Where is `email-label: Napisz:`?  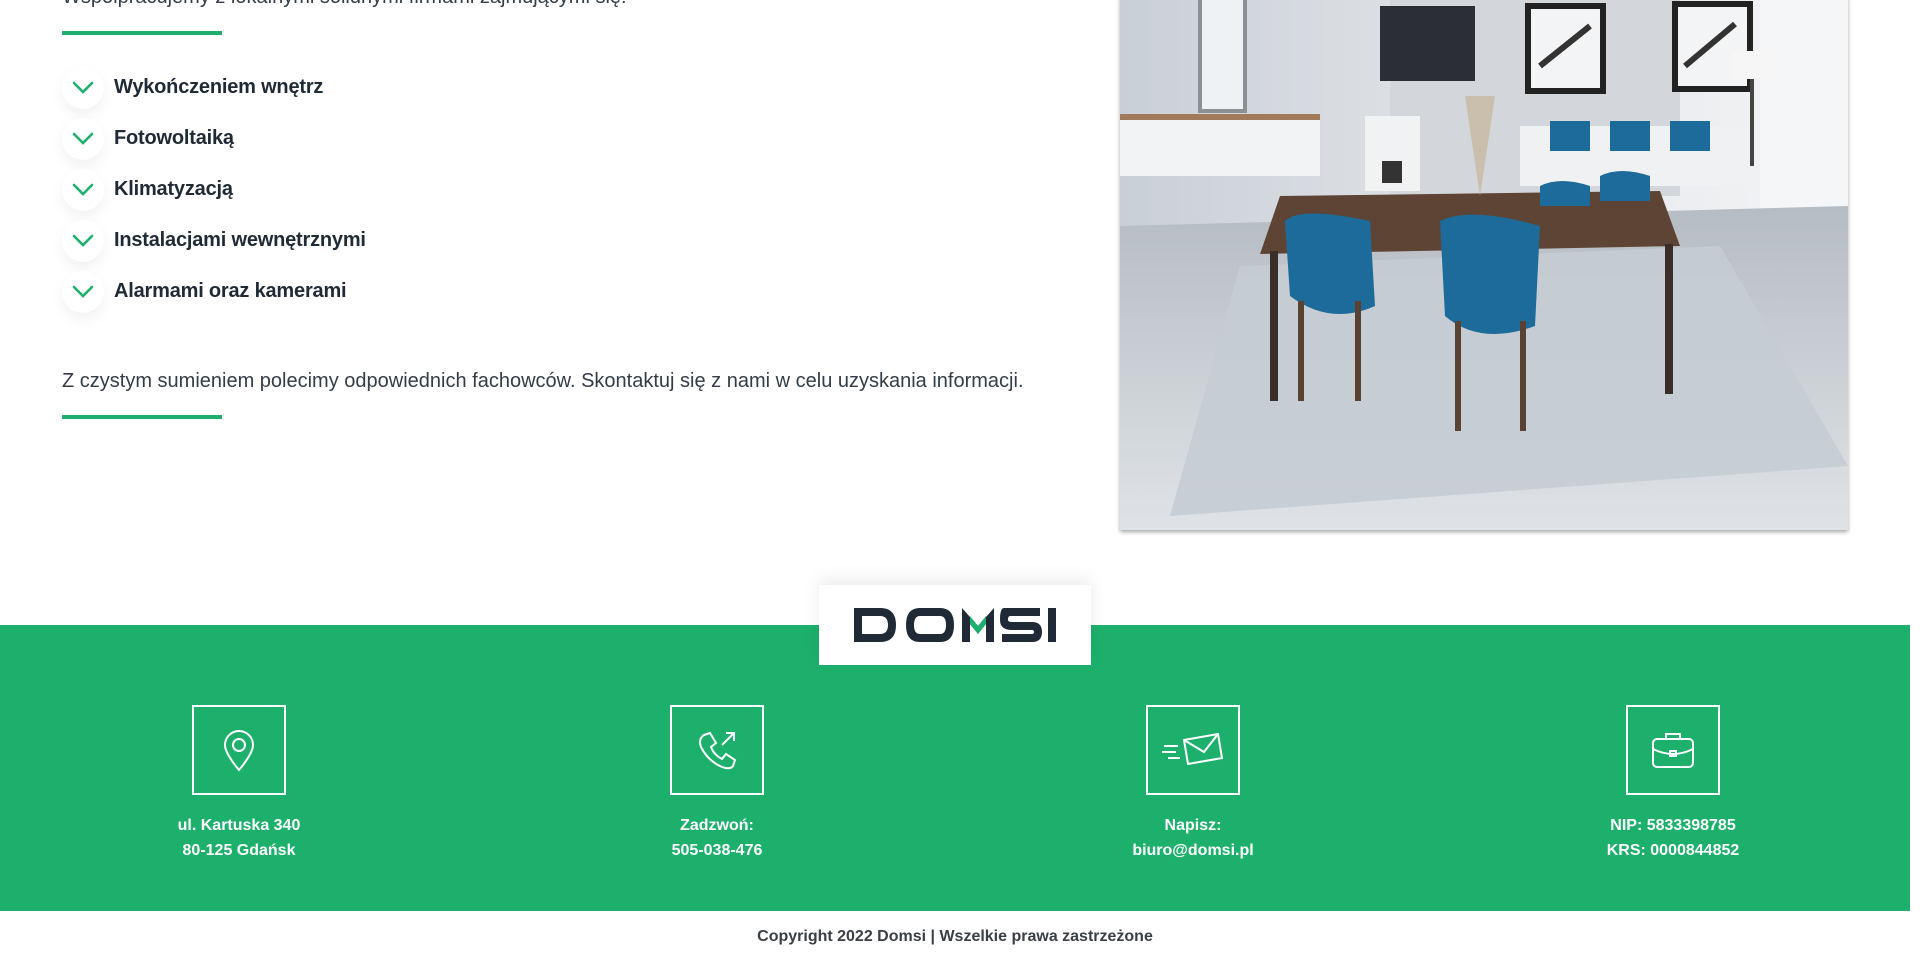
email-label: Napisz: is located at coordinates (1193, 825).